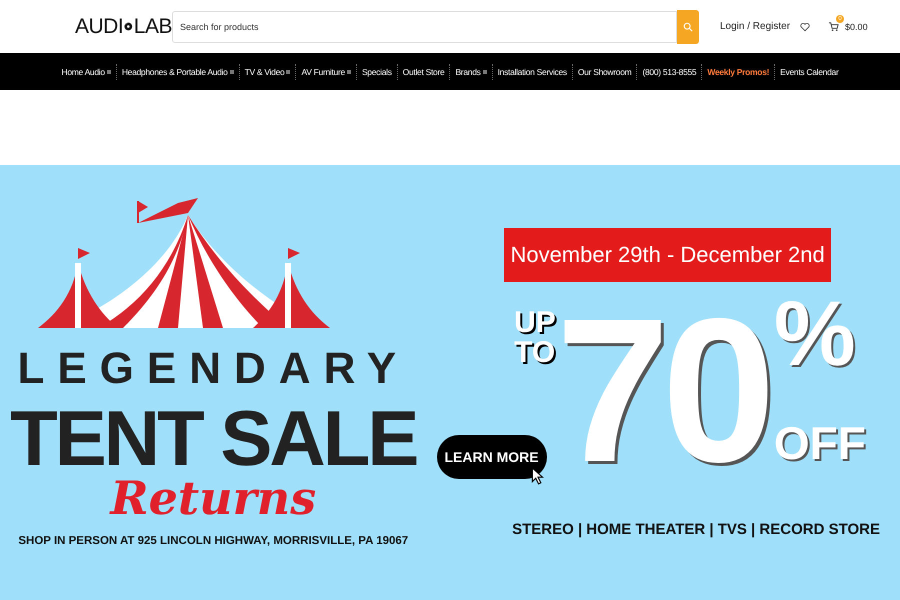 This screenshot has height=600, width=900. What do you see at coordinates (468, 71) in the screenshot?
I see `nav-link: Brands` at bounding box center [468, 71].